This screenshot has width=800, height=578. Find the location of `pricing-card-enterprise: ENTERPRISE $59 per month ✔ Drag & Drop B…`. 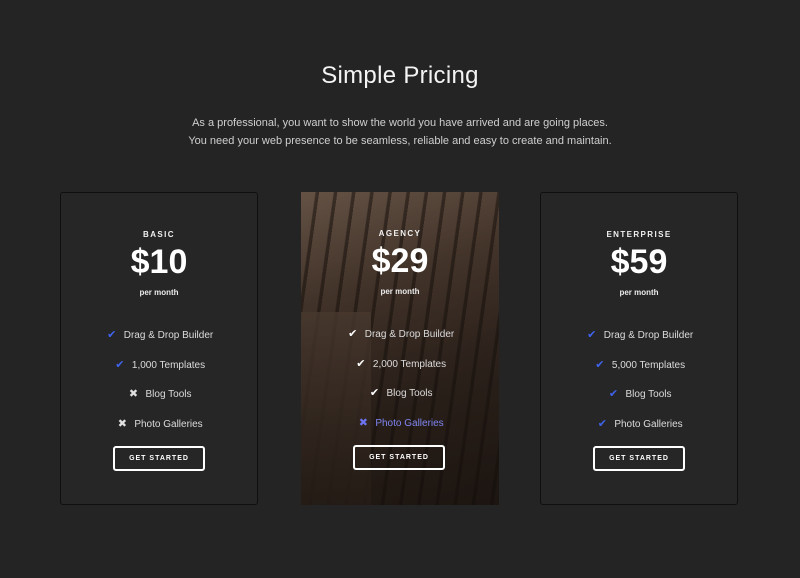

pricing-card-enterprise: ENTERPRISE $59 per month ✔ Drag & Drop B… is located at coordinates (639, 348).